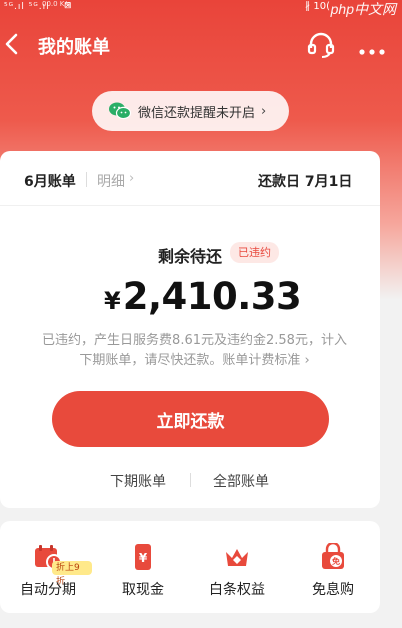 This screenshot has height=628, width=402. I want to click on cash-phone-icon: ¥, so click(143, 557).